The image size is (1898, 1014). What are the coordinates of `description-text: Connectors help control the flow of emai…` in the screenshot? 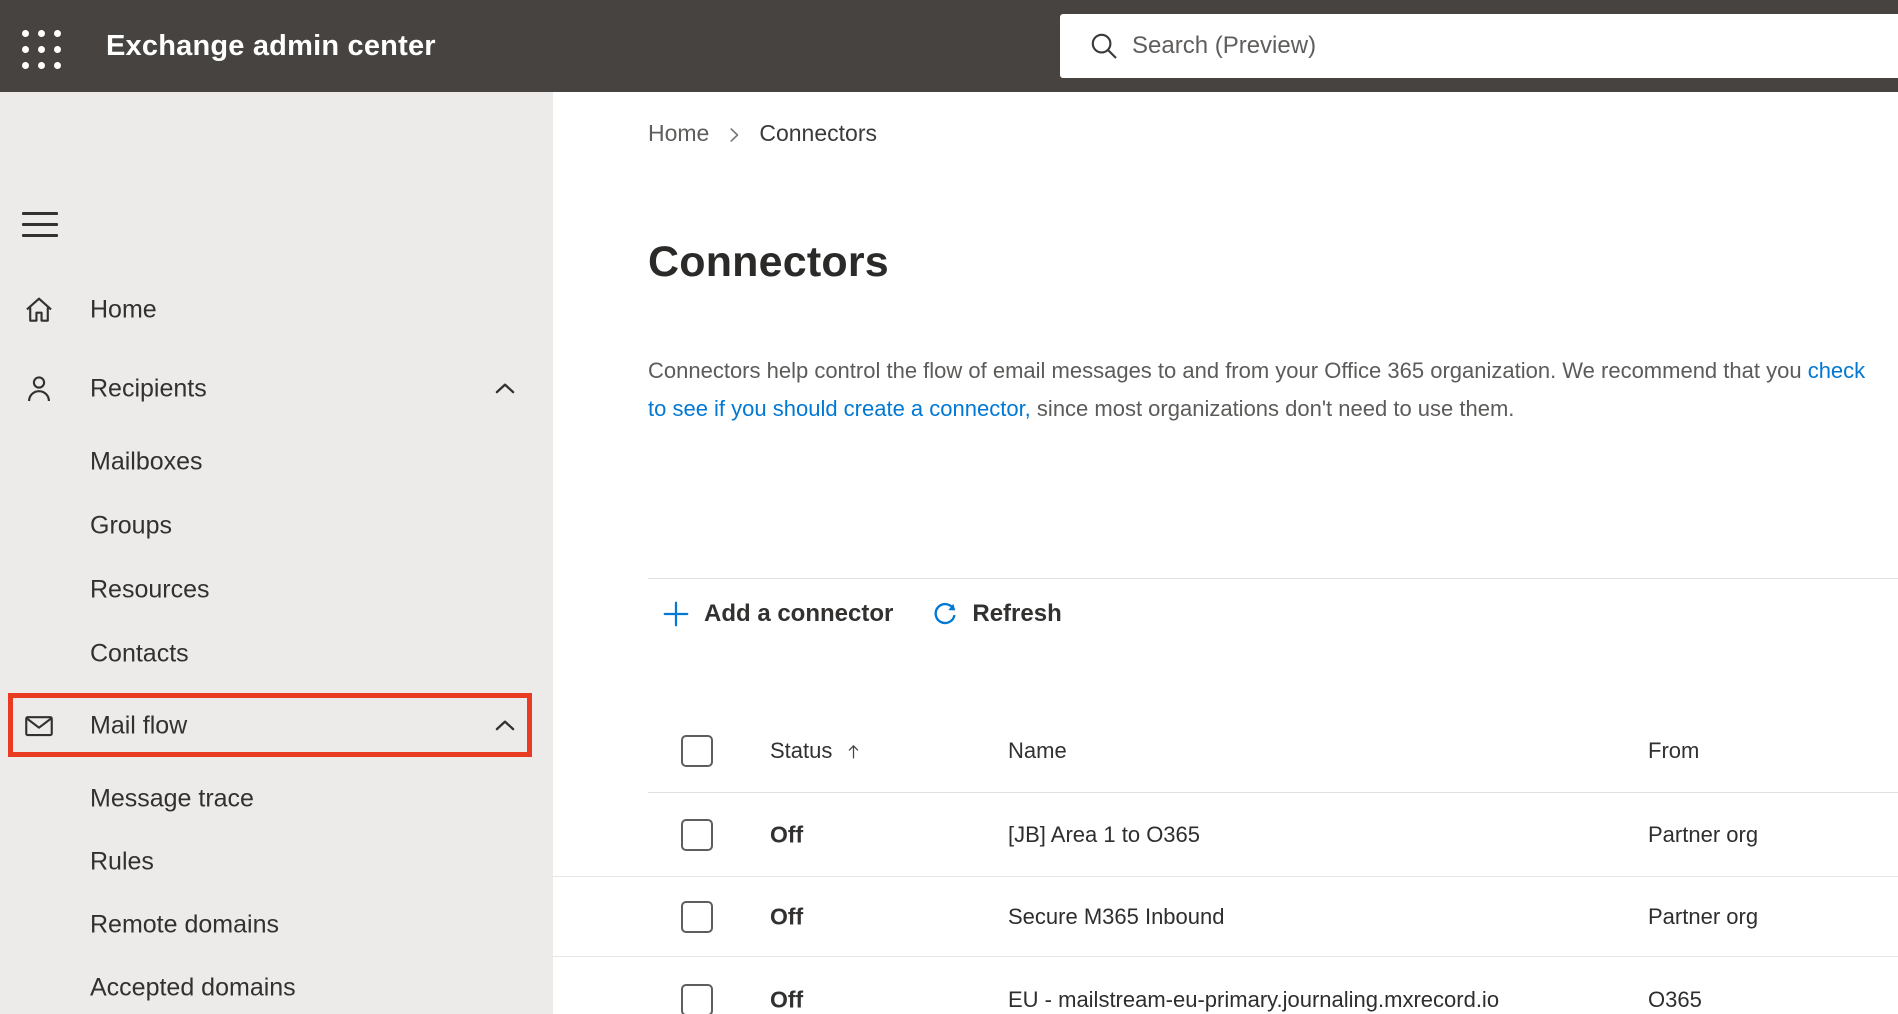 It's located at (1228, 370).